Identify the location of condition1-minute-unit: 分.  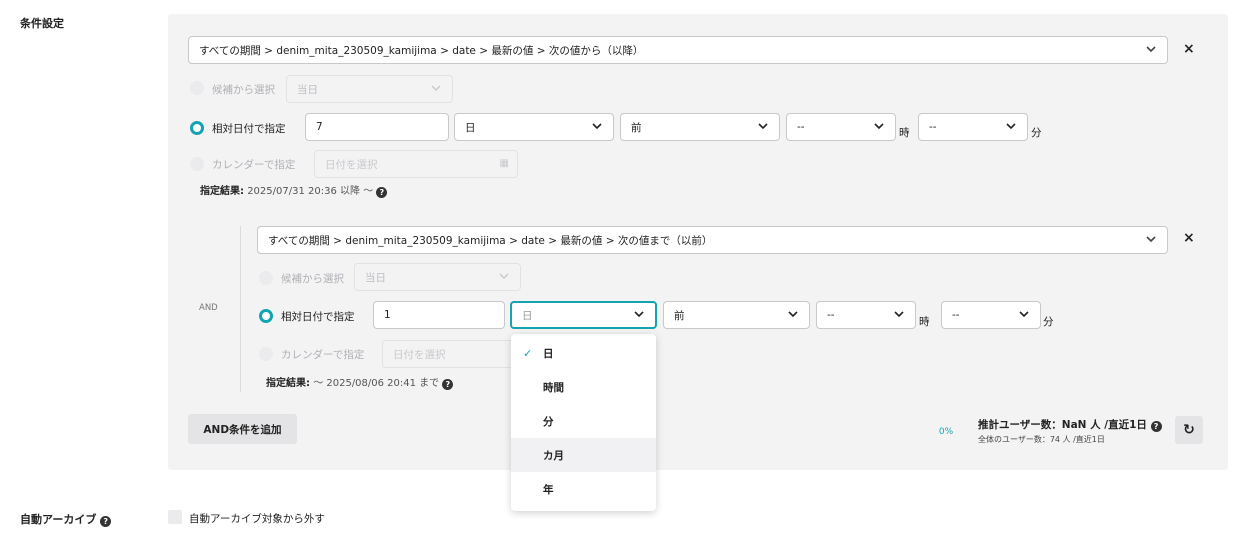
(1036, 133).